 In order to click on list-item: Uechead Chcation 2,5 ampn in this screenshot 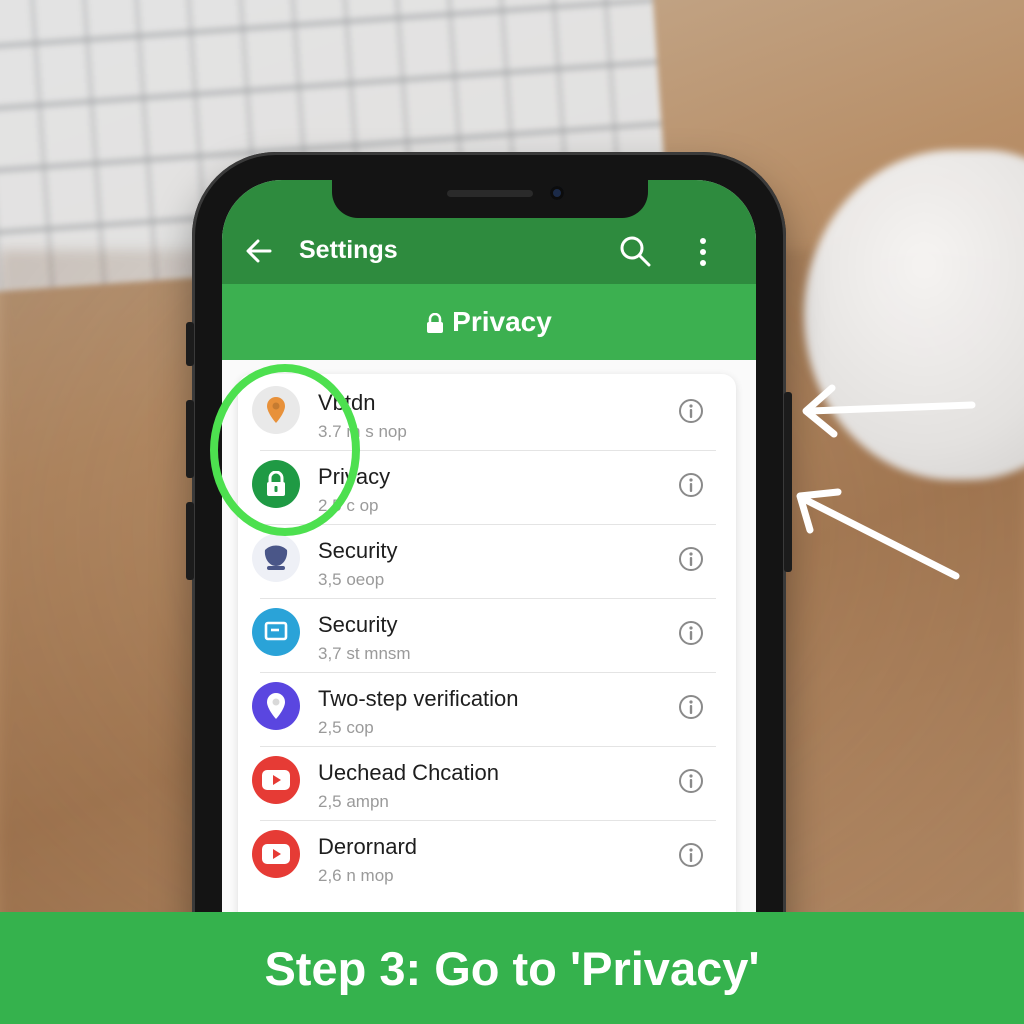, I will do `click(487, 783)`.